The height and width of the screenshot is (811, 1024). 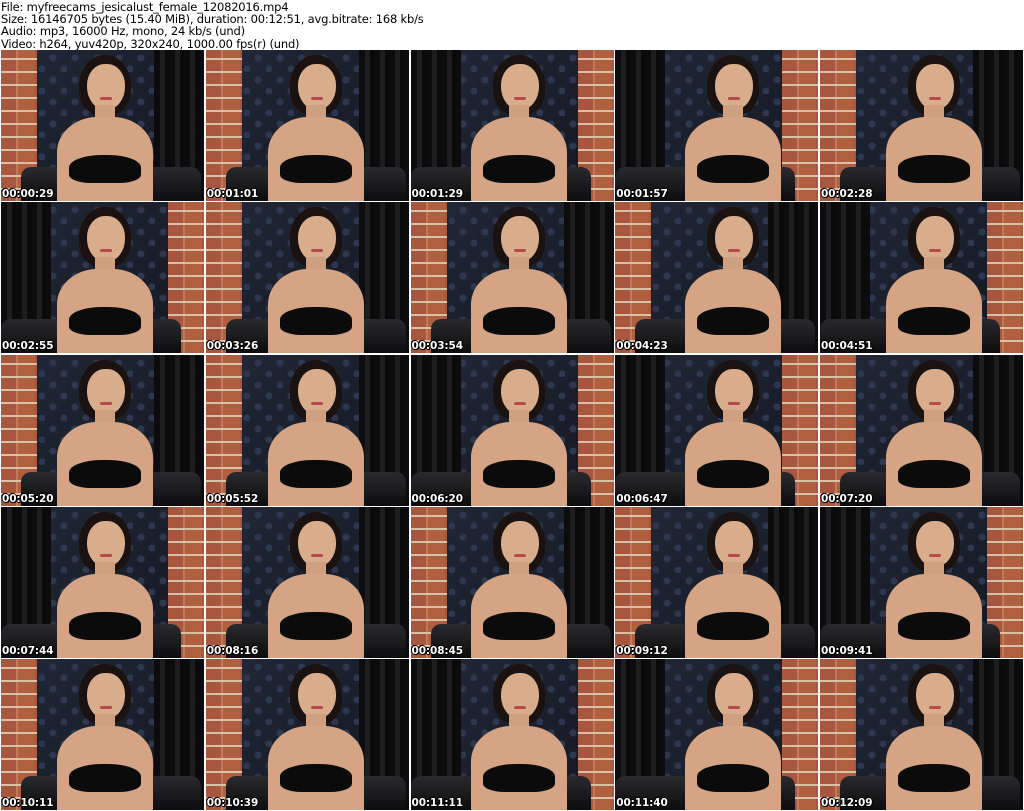 I want to click on video-frame-thumbnail: 00:10:11, so click(x=102, y=734).